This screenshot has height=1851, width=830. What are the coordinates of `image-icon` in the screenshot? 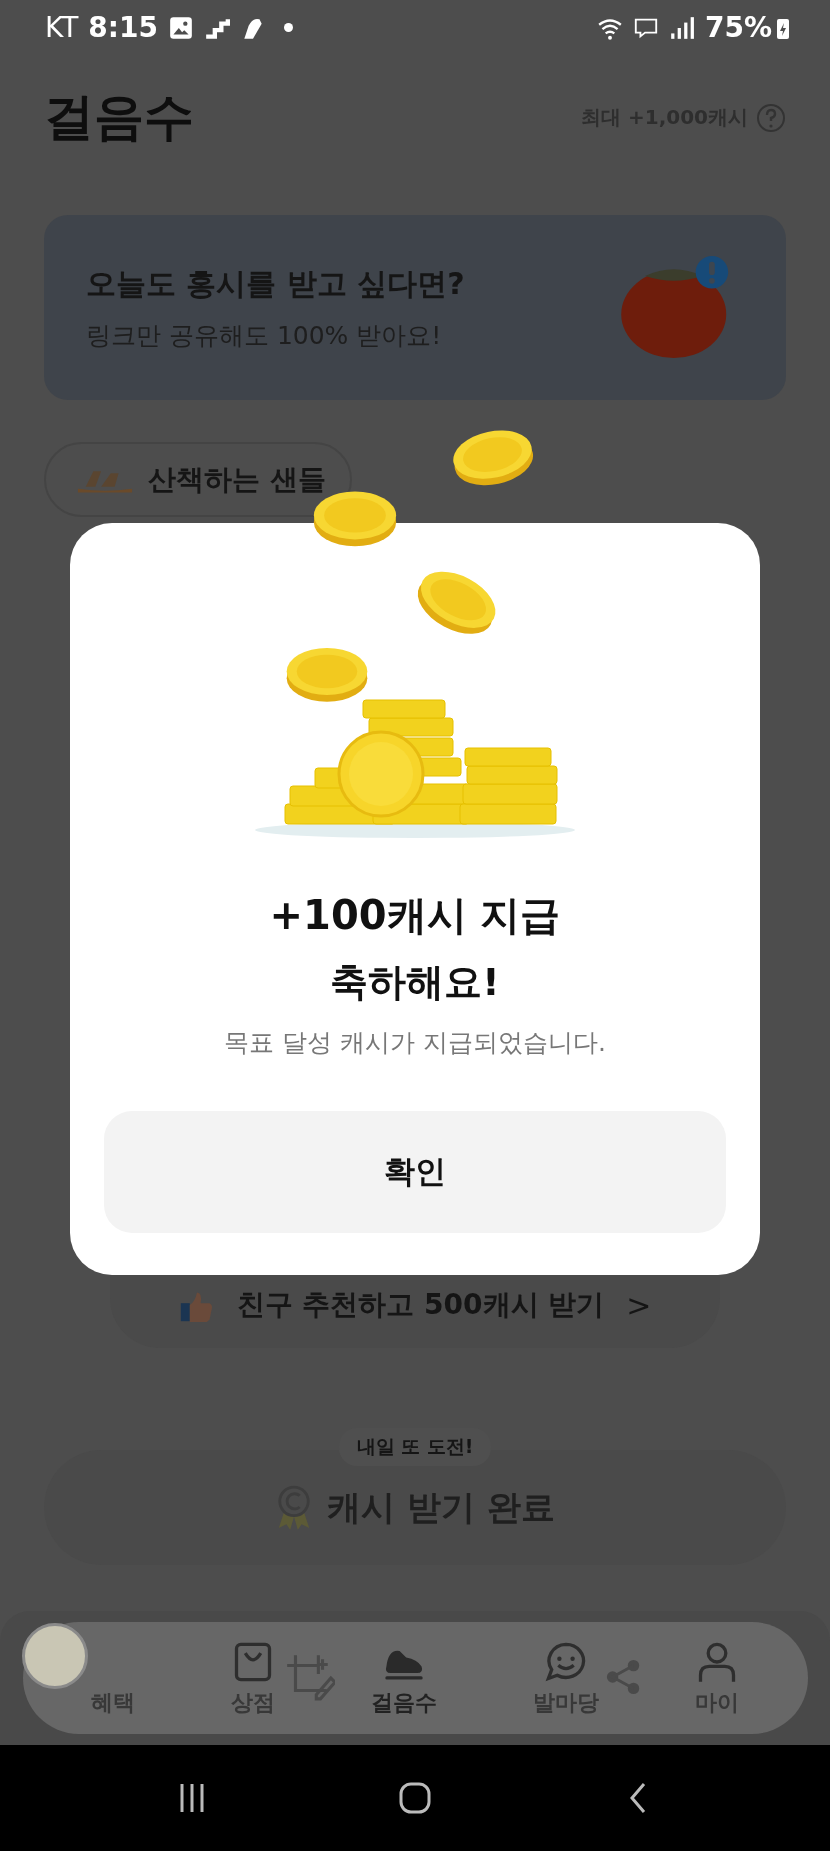 It's located at (180, 27).